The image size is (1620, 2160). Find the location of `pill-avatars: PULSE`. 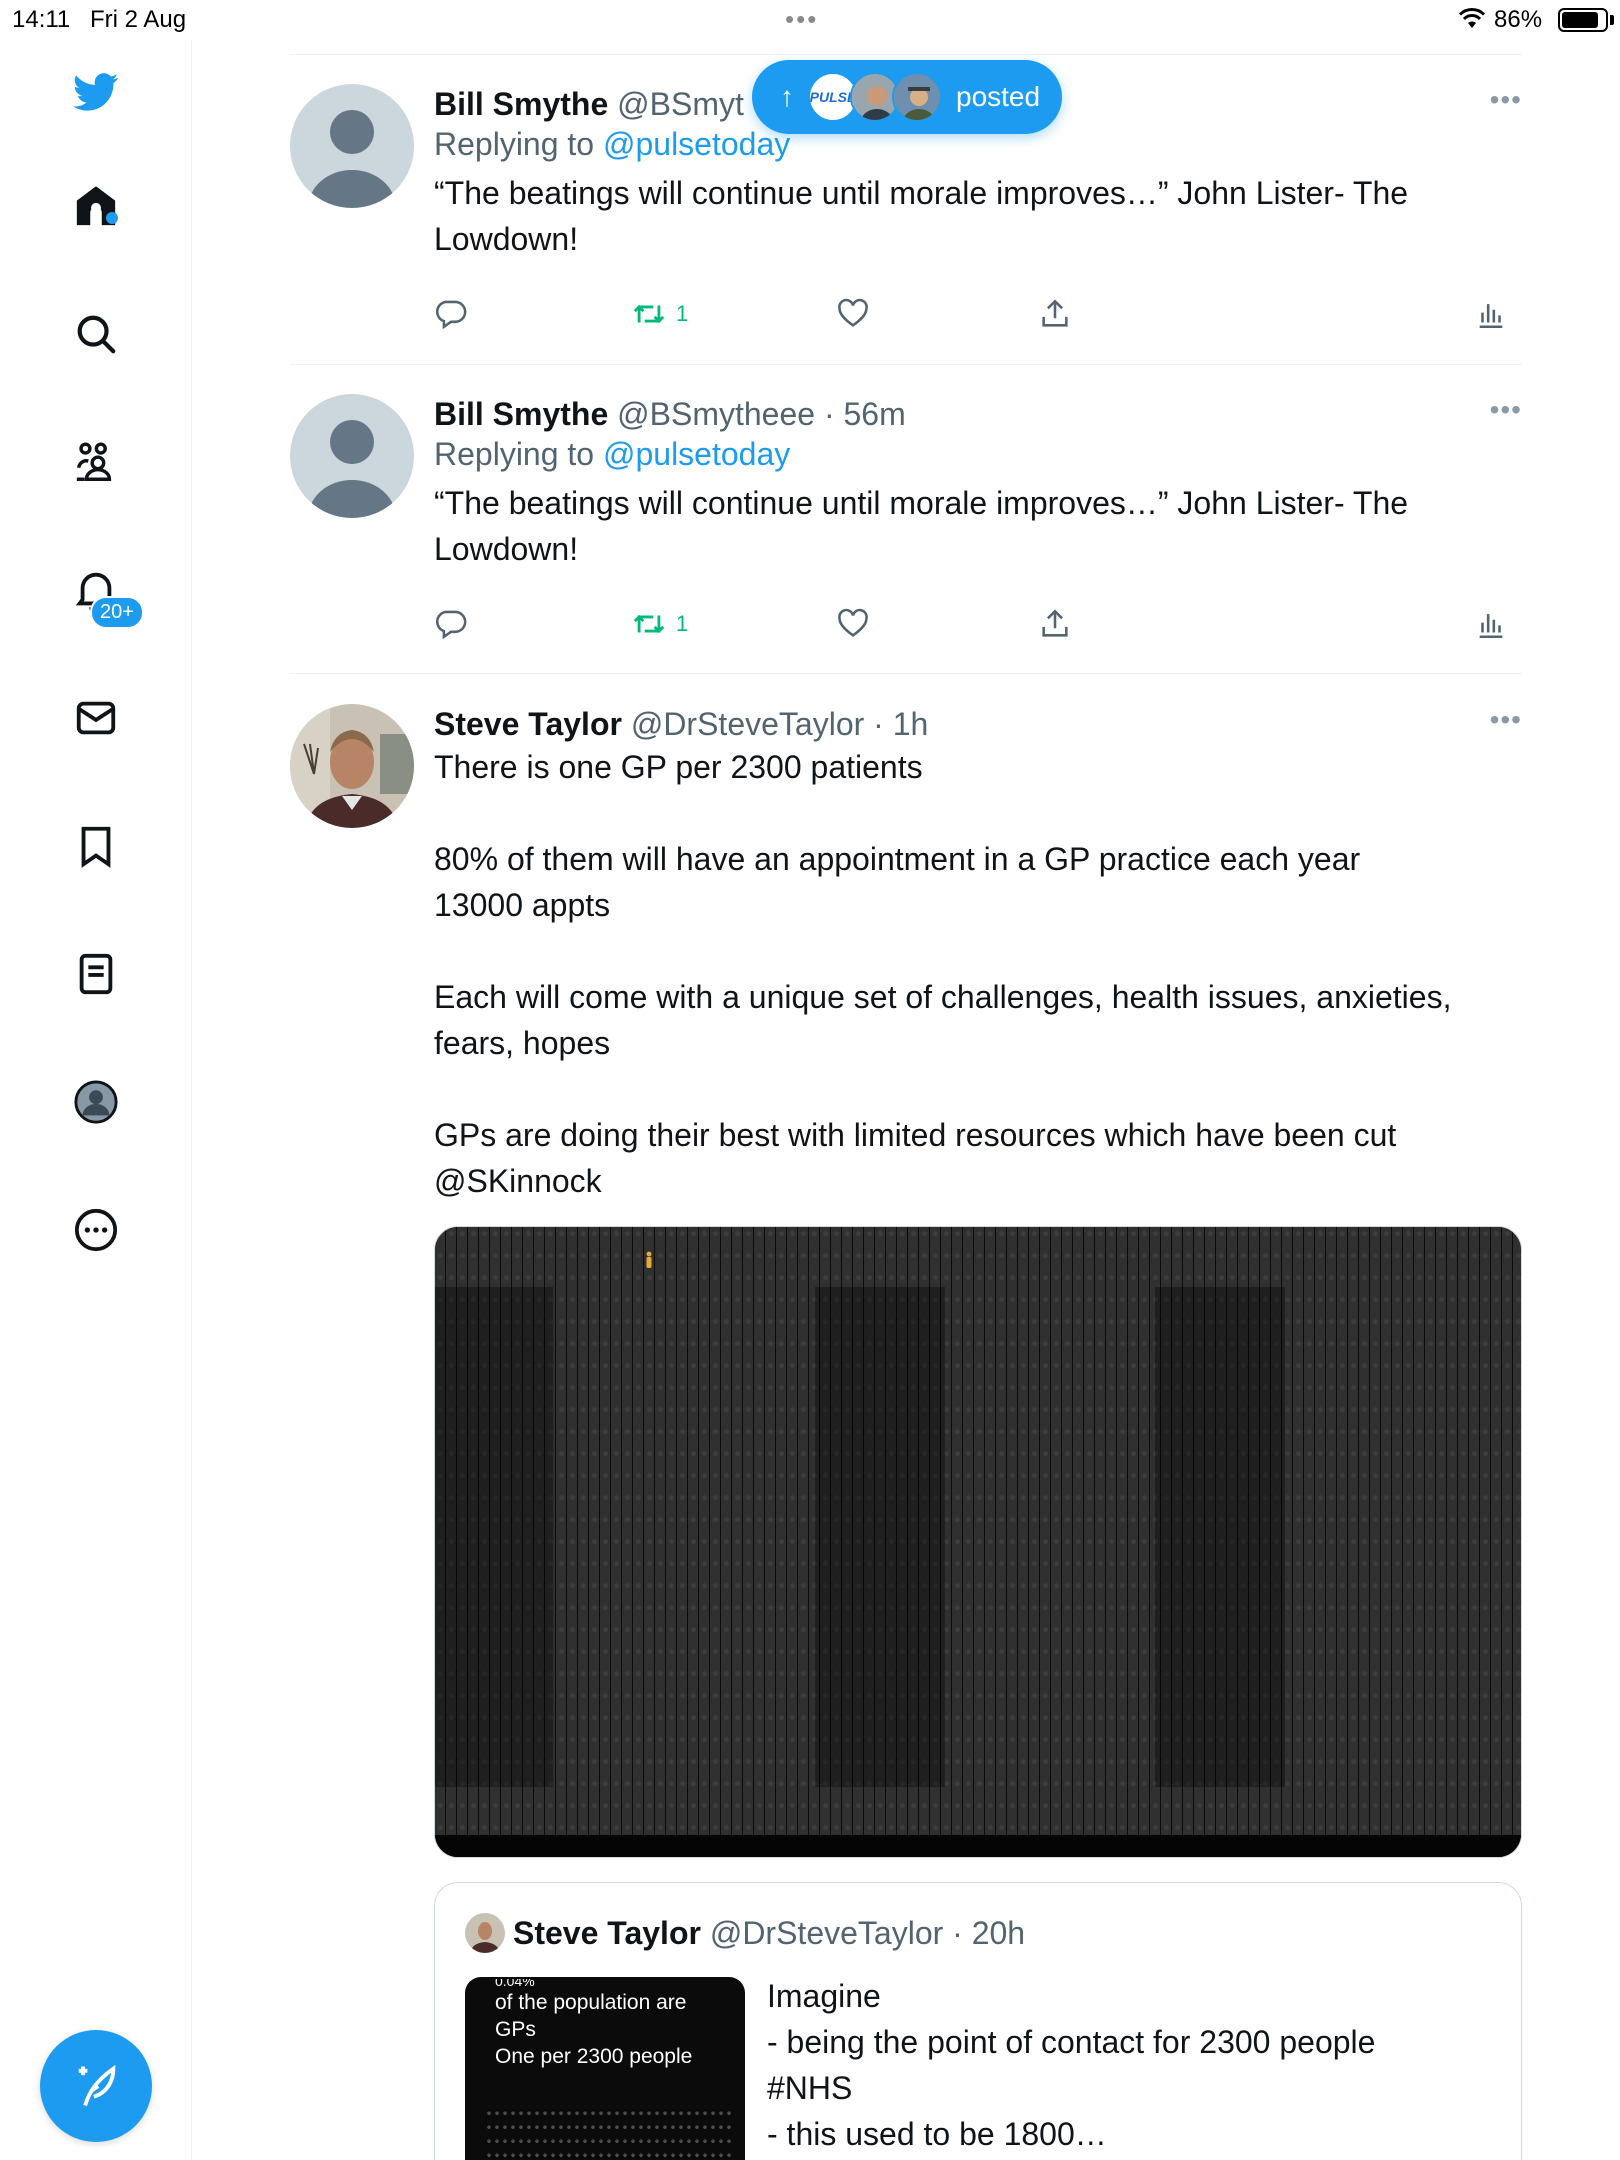

pill-avatars: PULSE is located at coordinates (875, 97).